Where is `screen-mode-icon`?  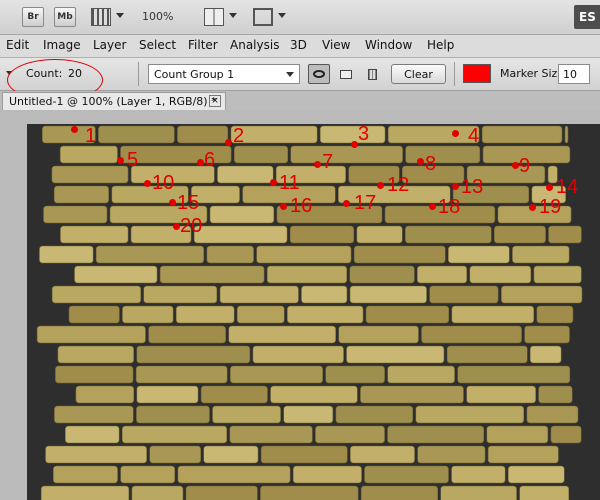 screen-mode-icon is located at coordinates (263, 17).